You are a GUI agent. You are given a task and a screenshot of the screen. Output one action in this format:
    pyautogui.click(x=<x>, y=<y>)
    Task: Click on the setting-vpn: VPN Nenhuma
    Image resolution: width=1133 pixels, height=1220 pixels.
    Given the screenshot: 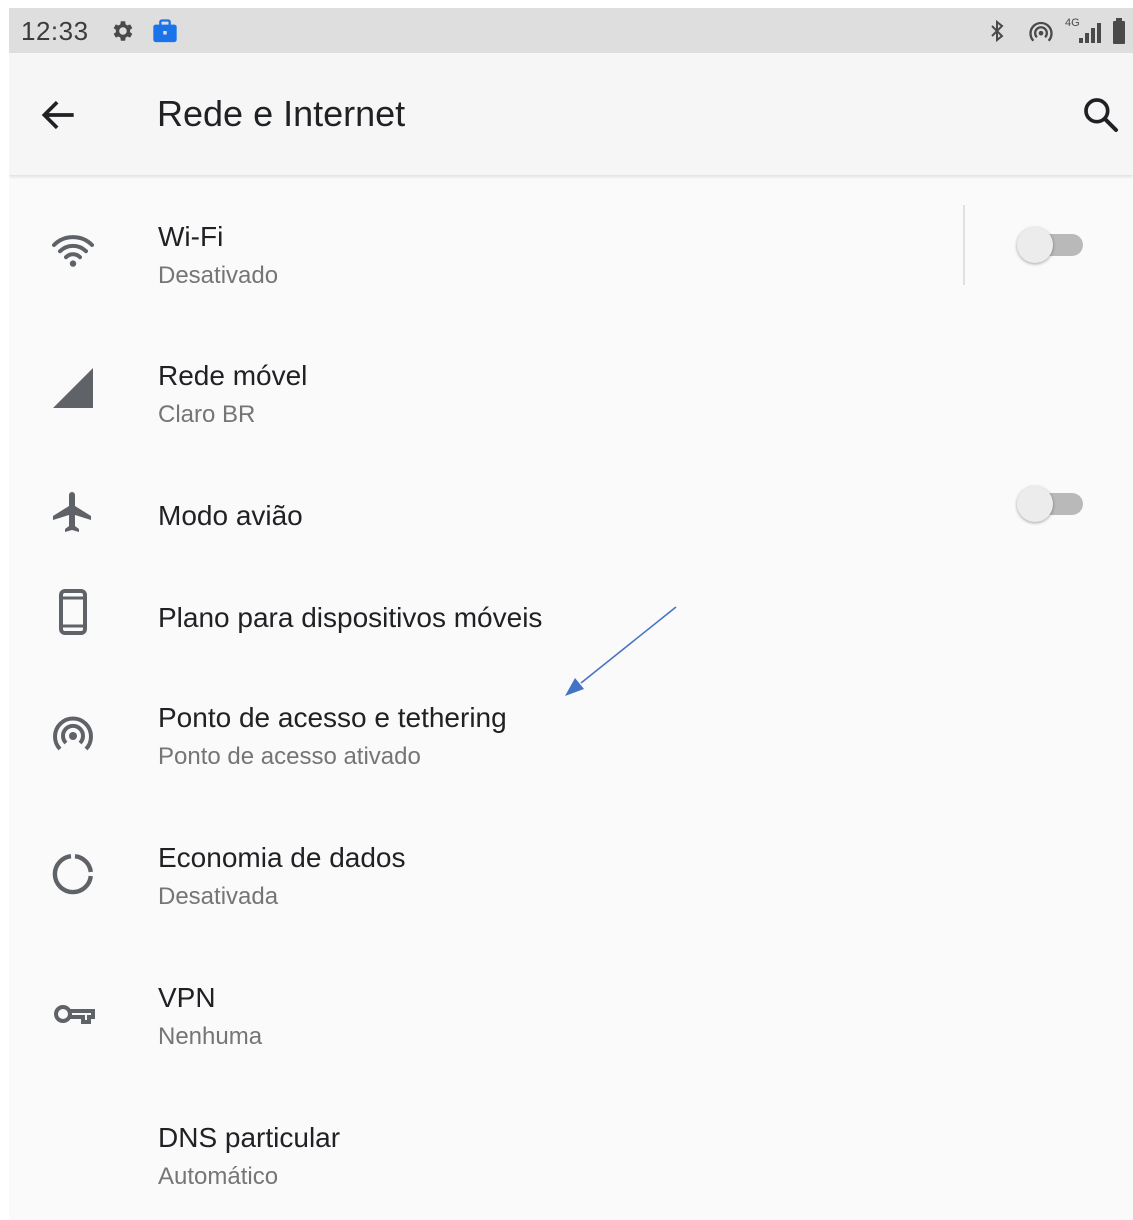 What is the action you would take?
    pyautogui.click(x=571, y=1018)
    